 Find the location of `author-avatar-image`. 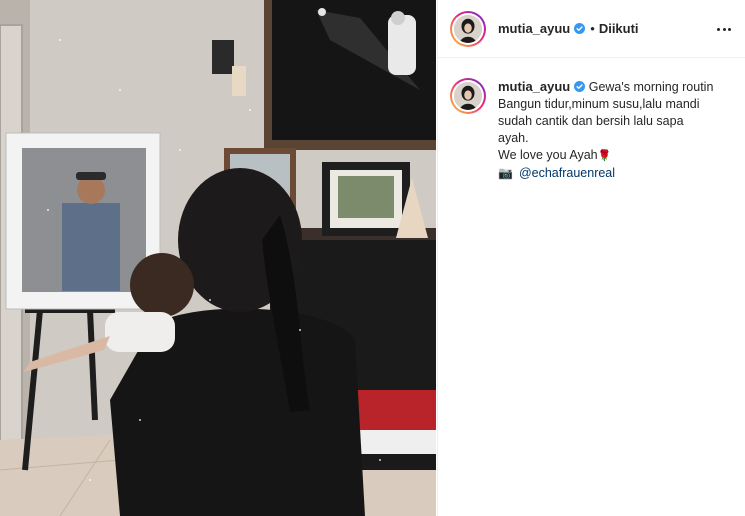

author-avatar-image is located at coordinates (468, 28).